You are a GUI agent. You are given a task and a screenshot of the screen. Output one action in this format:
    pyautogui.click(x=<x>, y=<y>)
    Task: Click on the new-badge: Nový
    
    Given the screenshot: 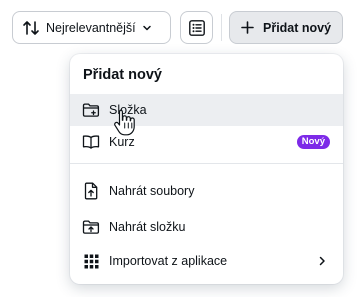 What is the action you would take?
    pyautogui.click(x=313, y=142)
    